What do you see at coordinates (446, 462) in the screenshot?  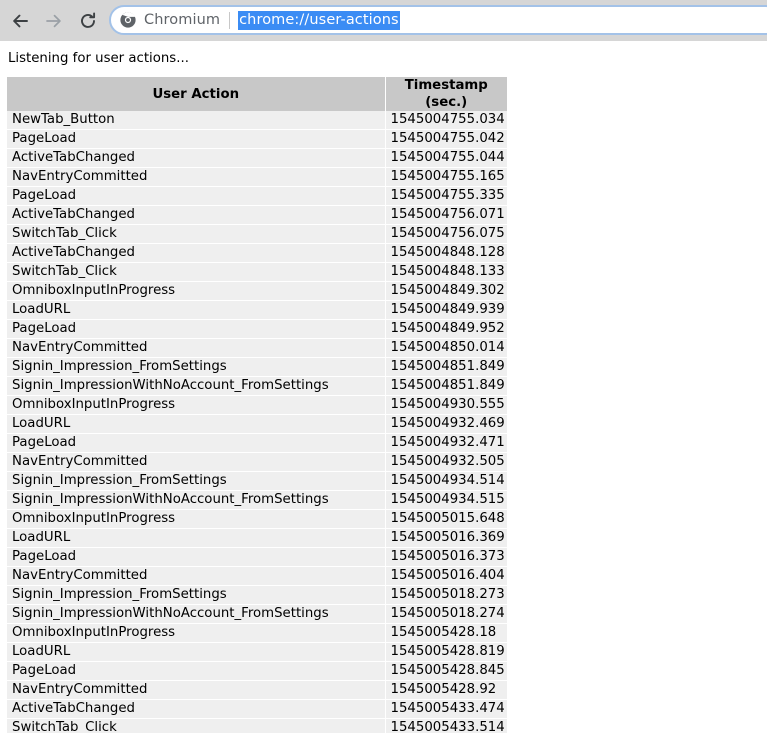 I see `cell-timestamp: 1545004932.505` at bounding box center [446, 462].